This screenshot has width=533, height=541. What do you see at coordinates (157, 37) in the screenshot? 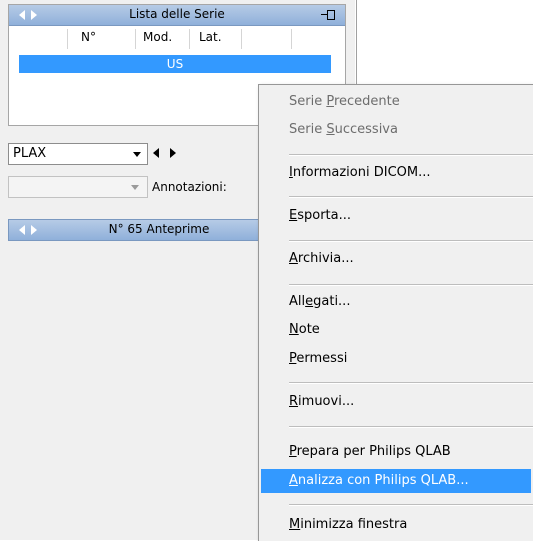
I see `column-header-modality: Mod.` at bounding box center [157, 37].